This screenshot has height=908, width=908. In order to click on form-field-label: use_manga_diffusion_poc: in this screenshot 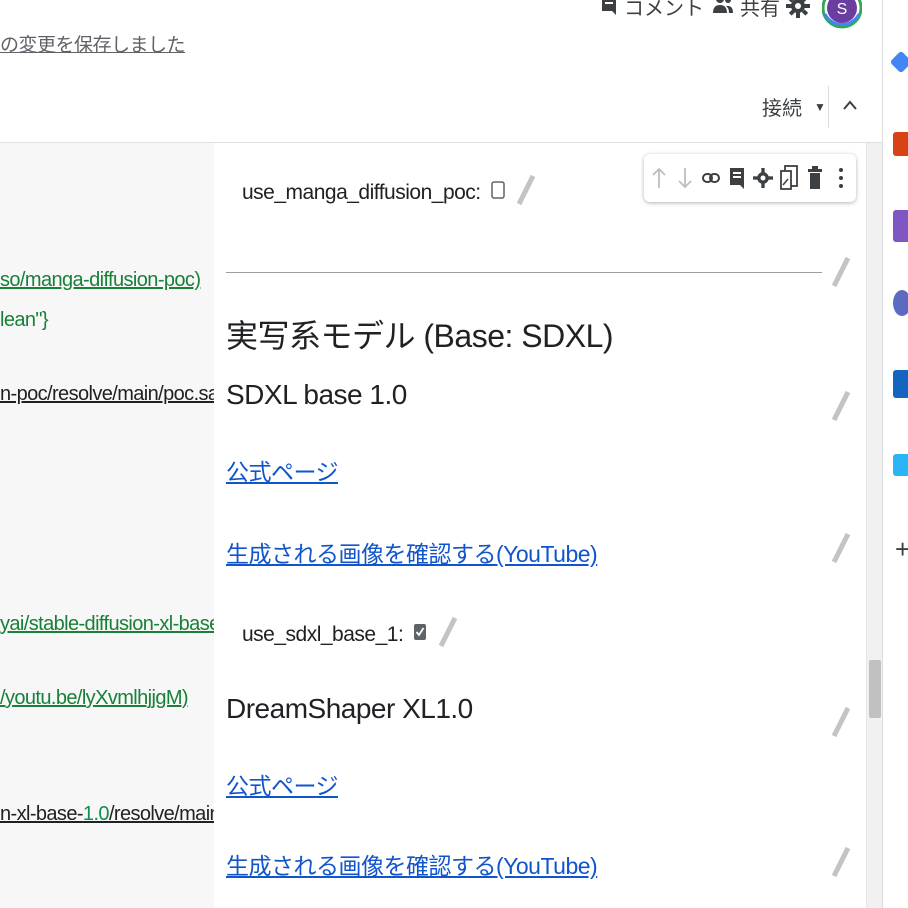, I will do `click(361, 192)`.